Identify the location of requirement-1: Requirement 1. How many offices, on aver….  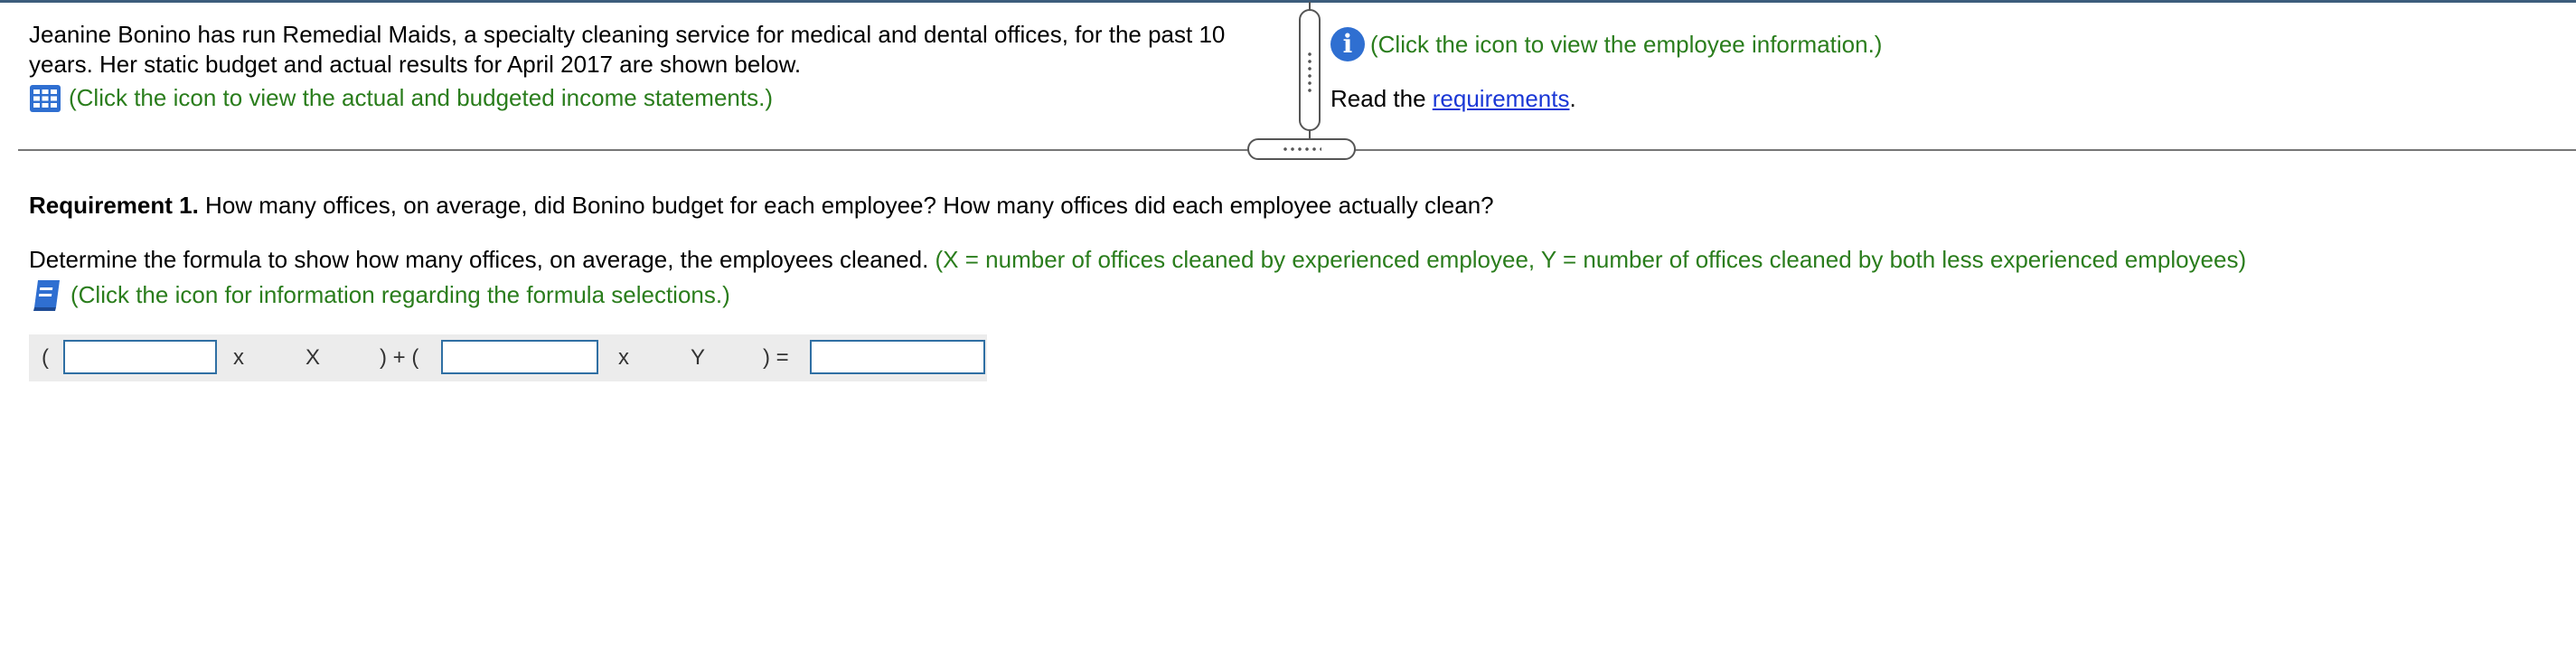
(762, 206).